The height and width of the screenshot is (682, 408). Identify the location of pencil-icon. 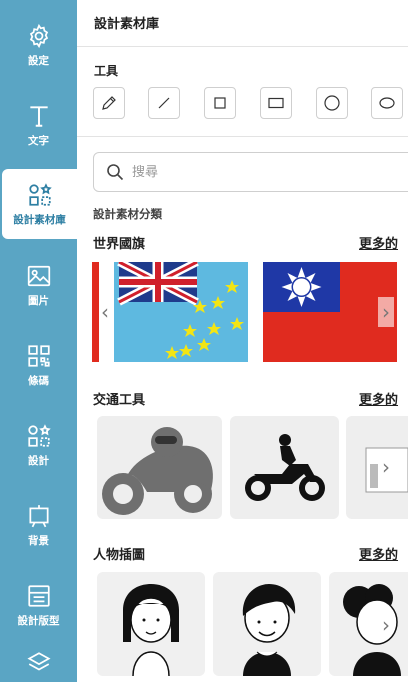
(109, 103).